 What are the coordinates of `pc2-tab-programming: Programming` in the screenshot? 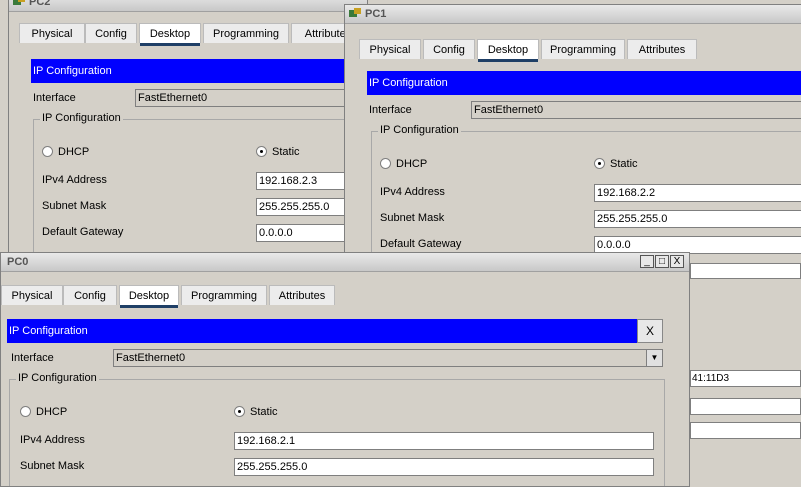 It's located at (246, 33).